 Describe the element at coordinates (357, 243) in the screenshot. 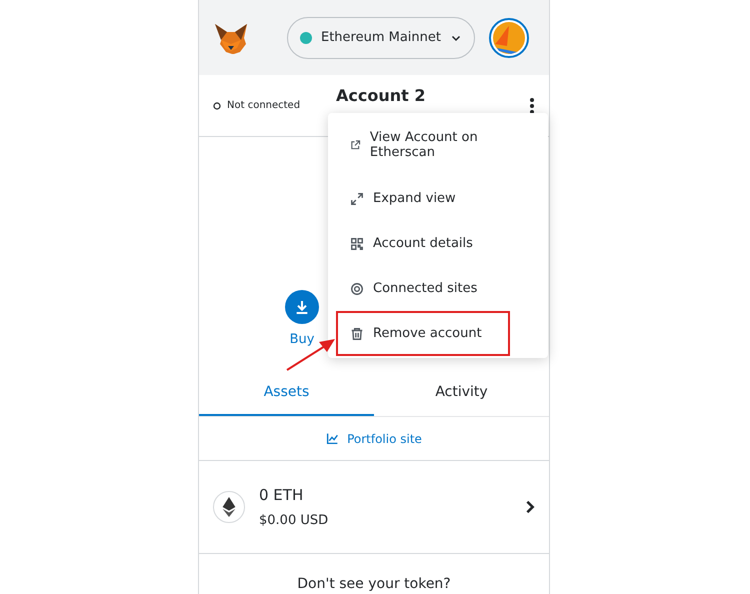

I see `qr-code-icon` at that location.